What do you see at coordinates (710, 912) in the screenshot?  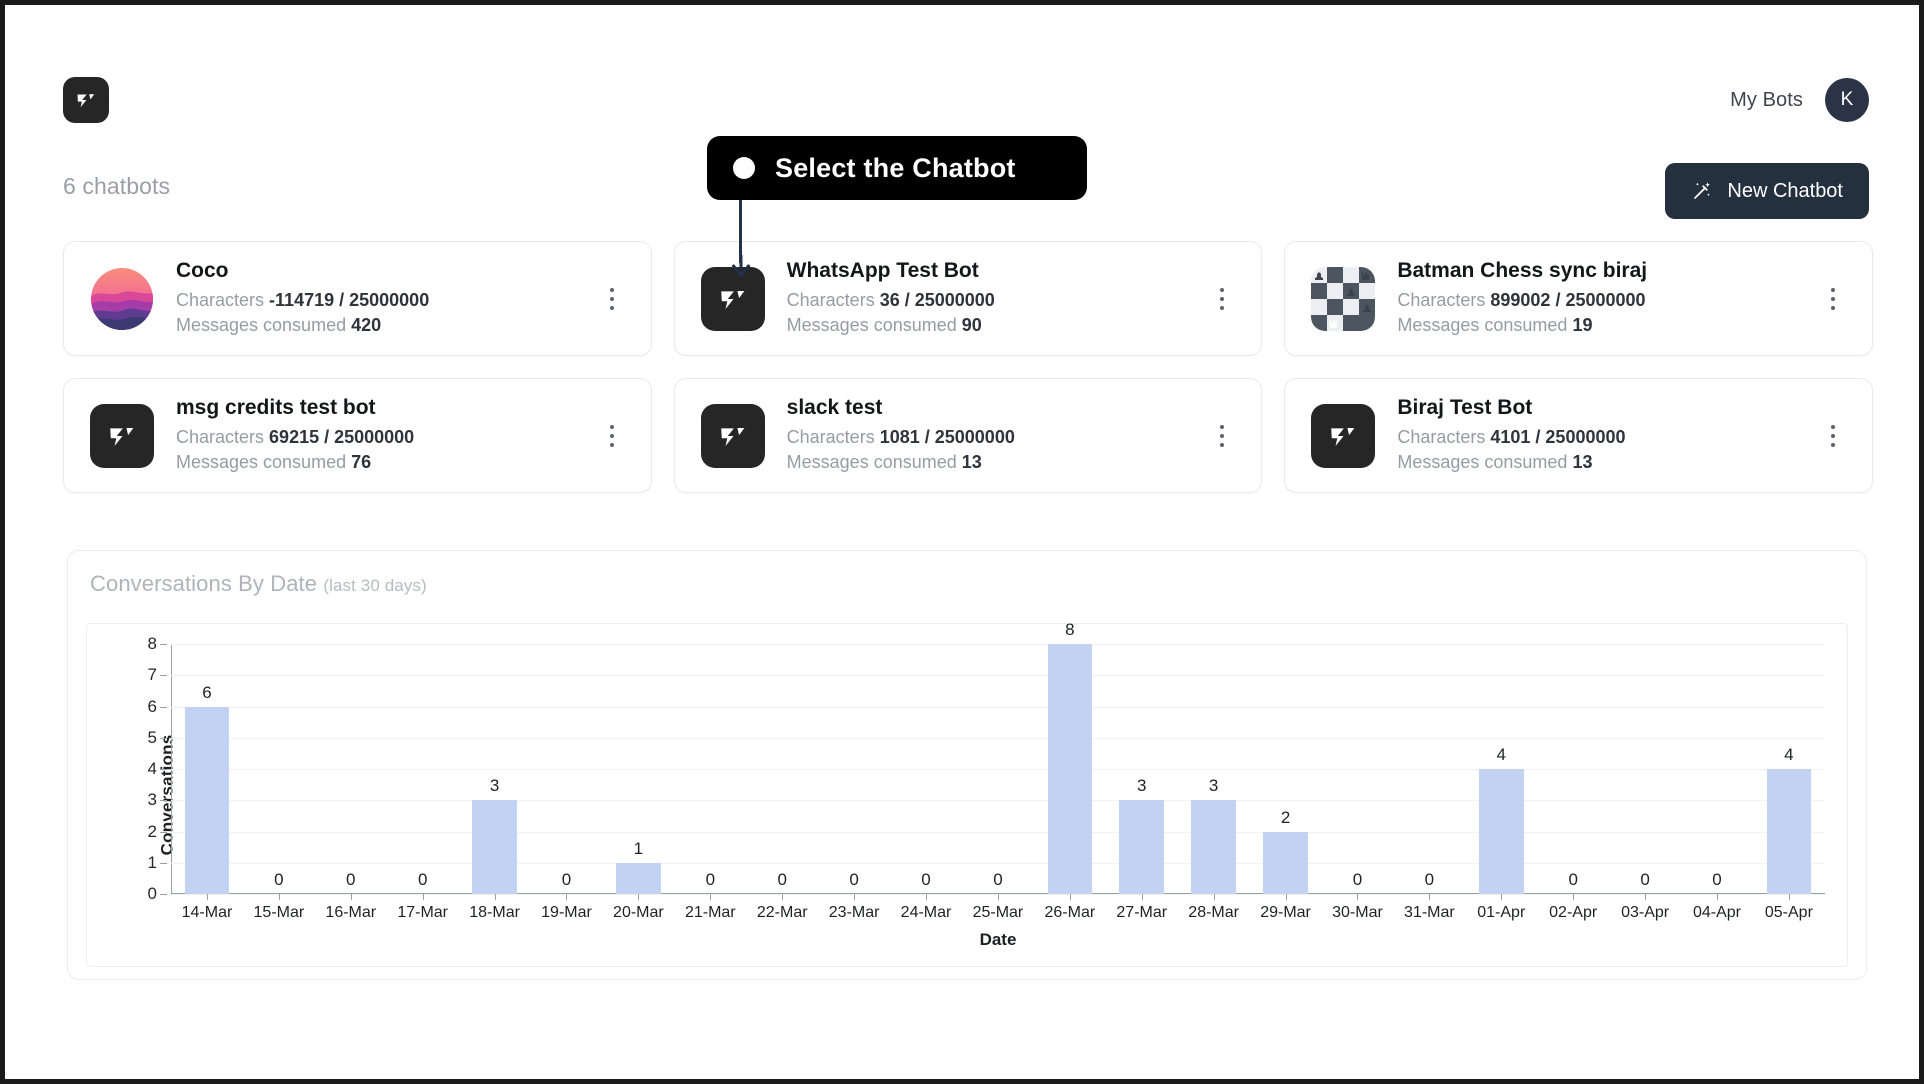 I see `chart-x-tick-label: 21-Mar` at bounding box center [710, 912].